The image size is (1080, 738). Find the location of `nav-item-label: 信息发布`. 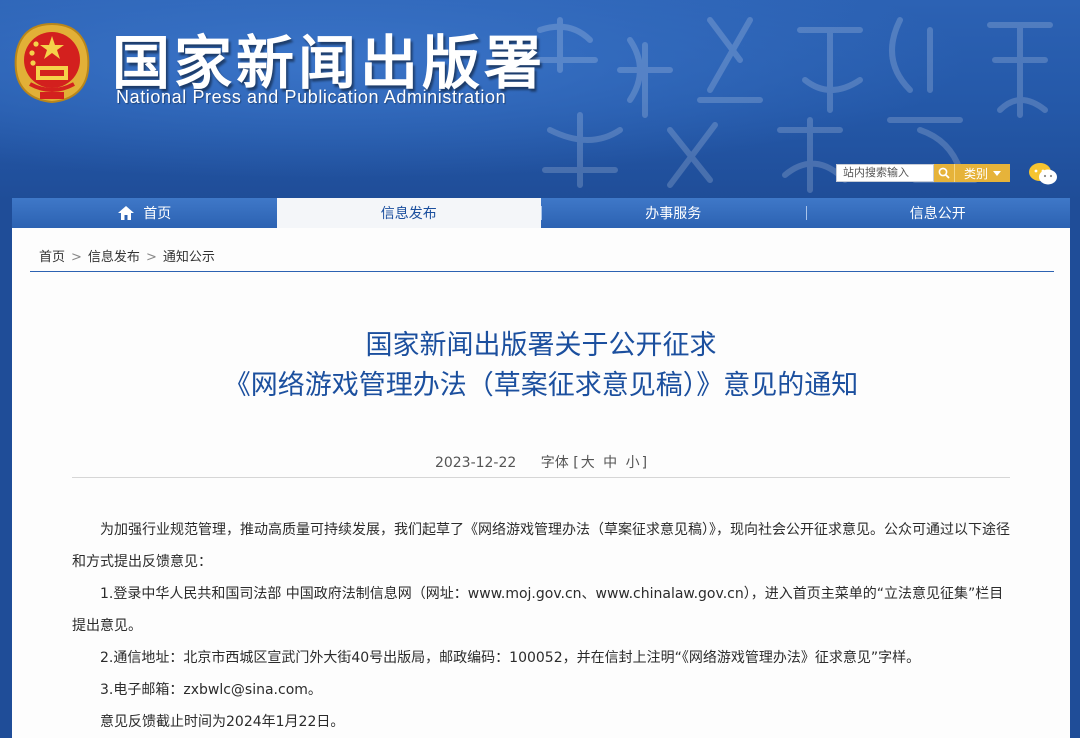

nav-item-label: 信息发布 is located at coordinates (408, 214).